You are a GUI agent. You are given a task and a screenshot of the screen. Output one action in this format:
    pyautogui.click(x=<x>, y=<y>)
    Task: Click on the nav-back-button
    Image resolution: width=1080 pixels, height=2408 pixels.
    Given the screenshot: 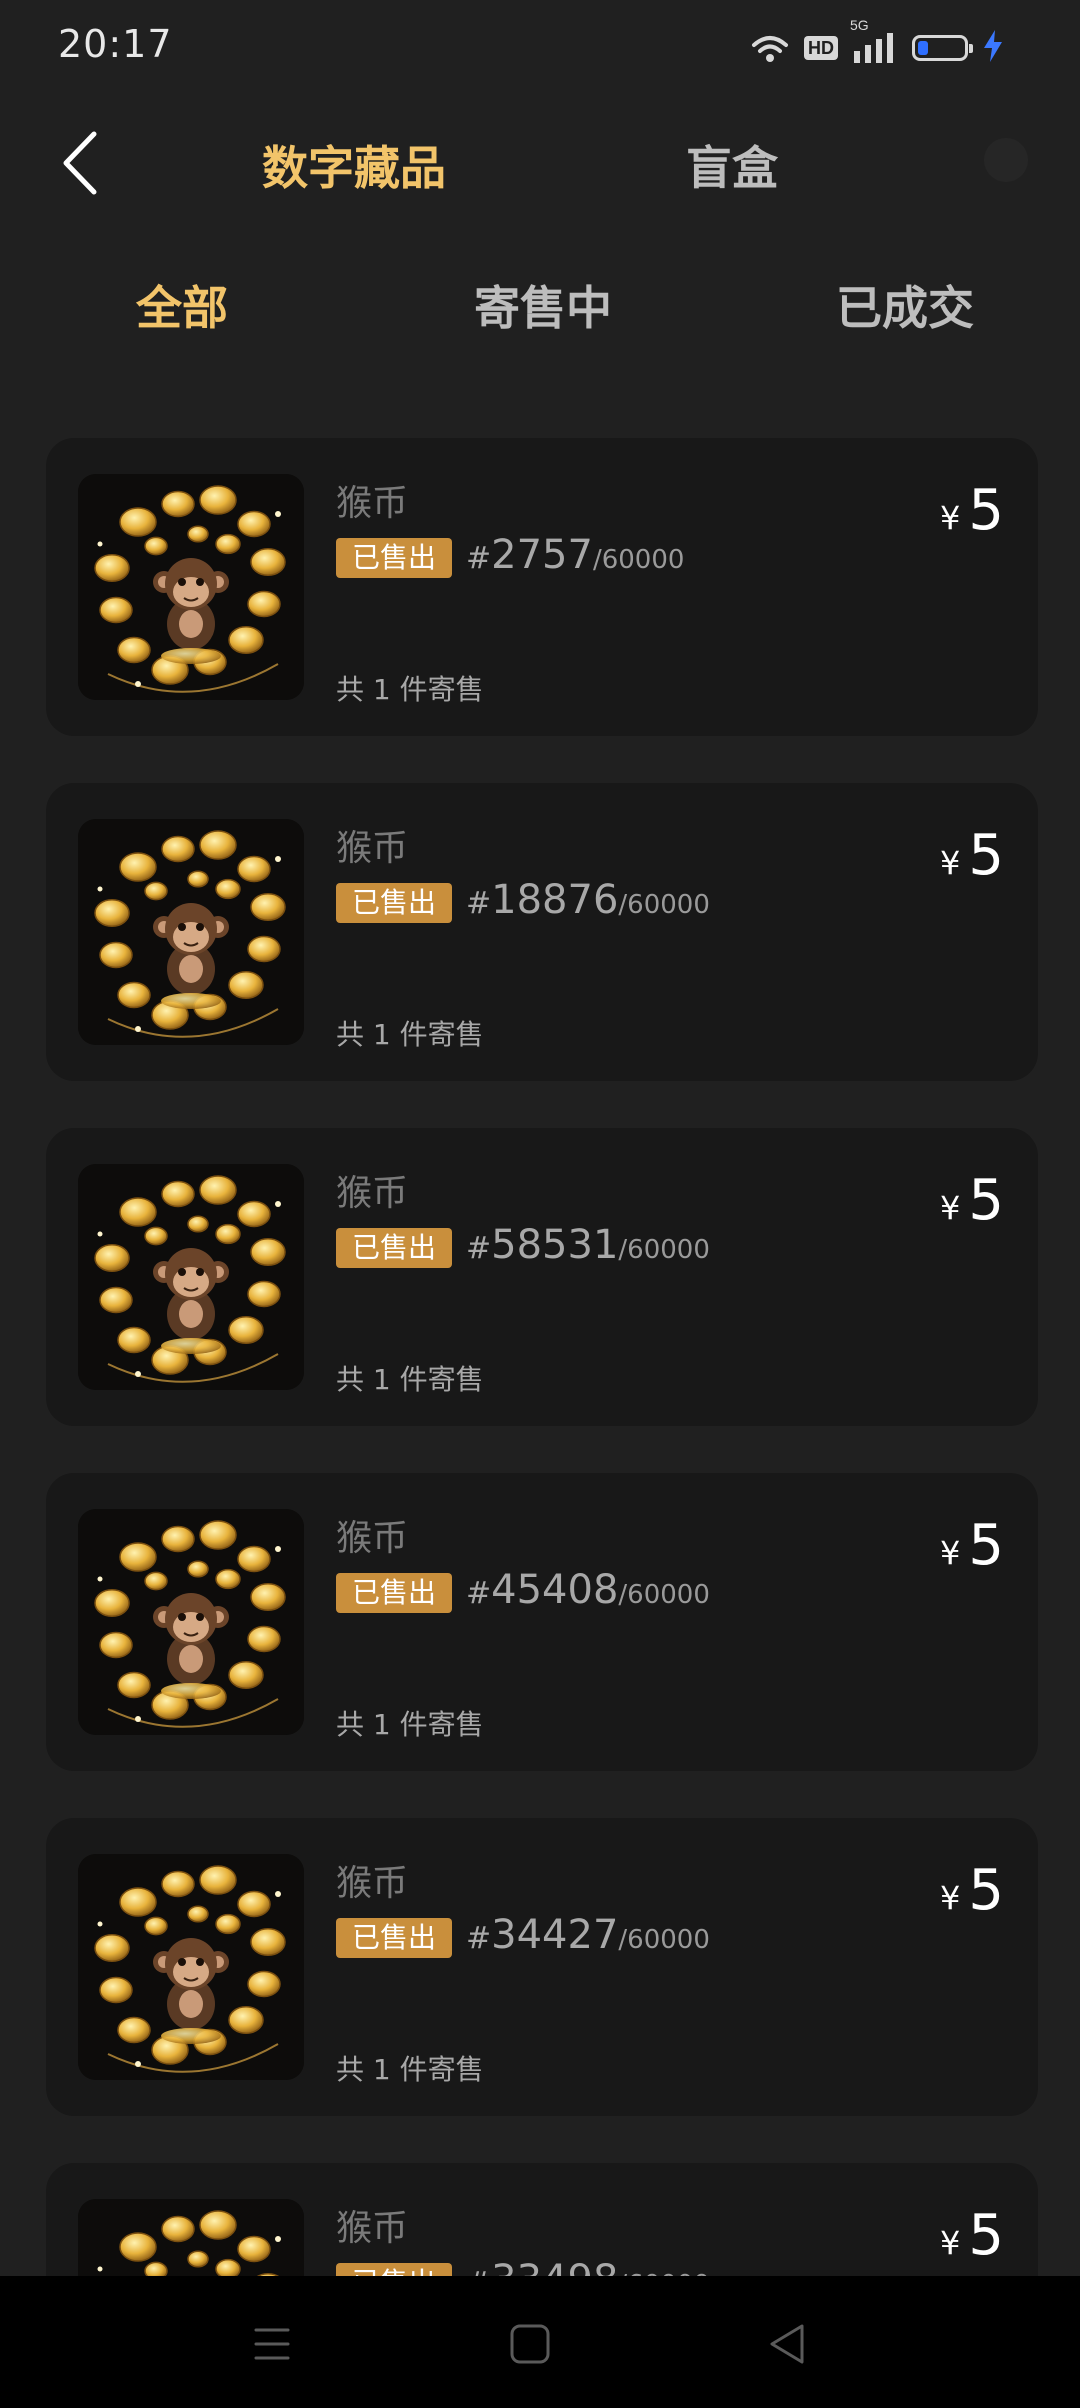 What is the action you would take?
    pyautogui.click(x=788, y=2344)
    